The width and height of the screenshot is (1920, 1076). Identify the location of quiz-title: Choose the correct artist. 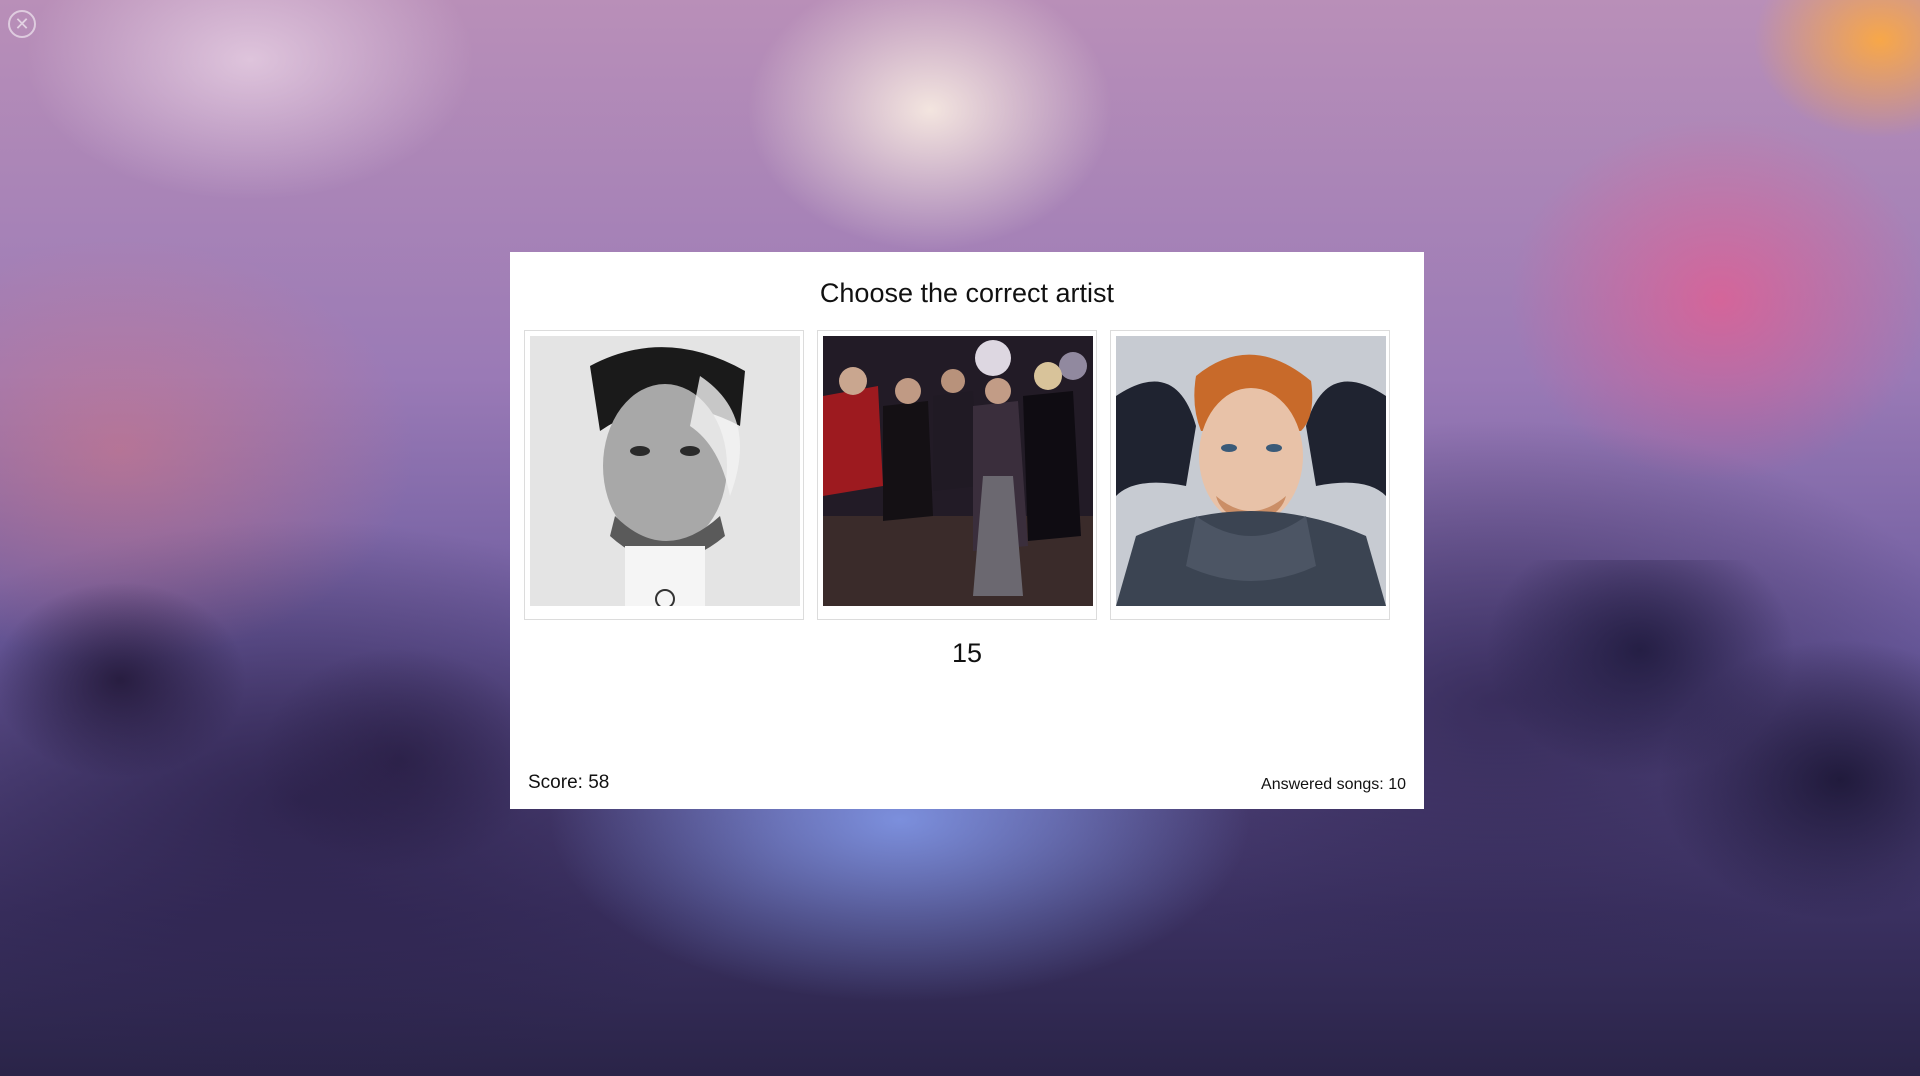
(967, 293).